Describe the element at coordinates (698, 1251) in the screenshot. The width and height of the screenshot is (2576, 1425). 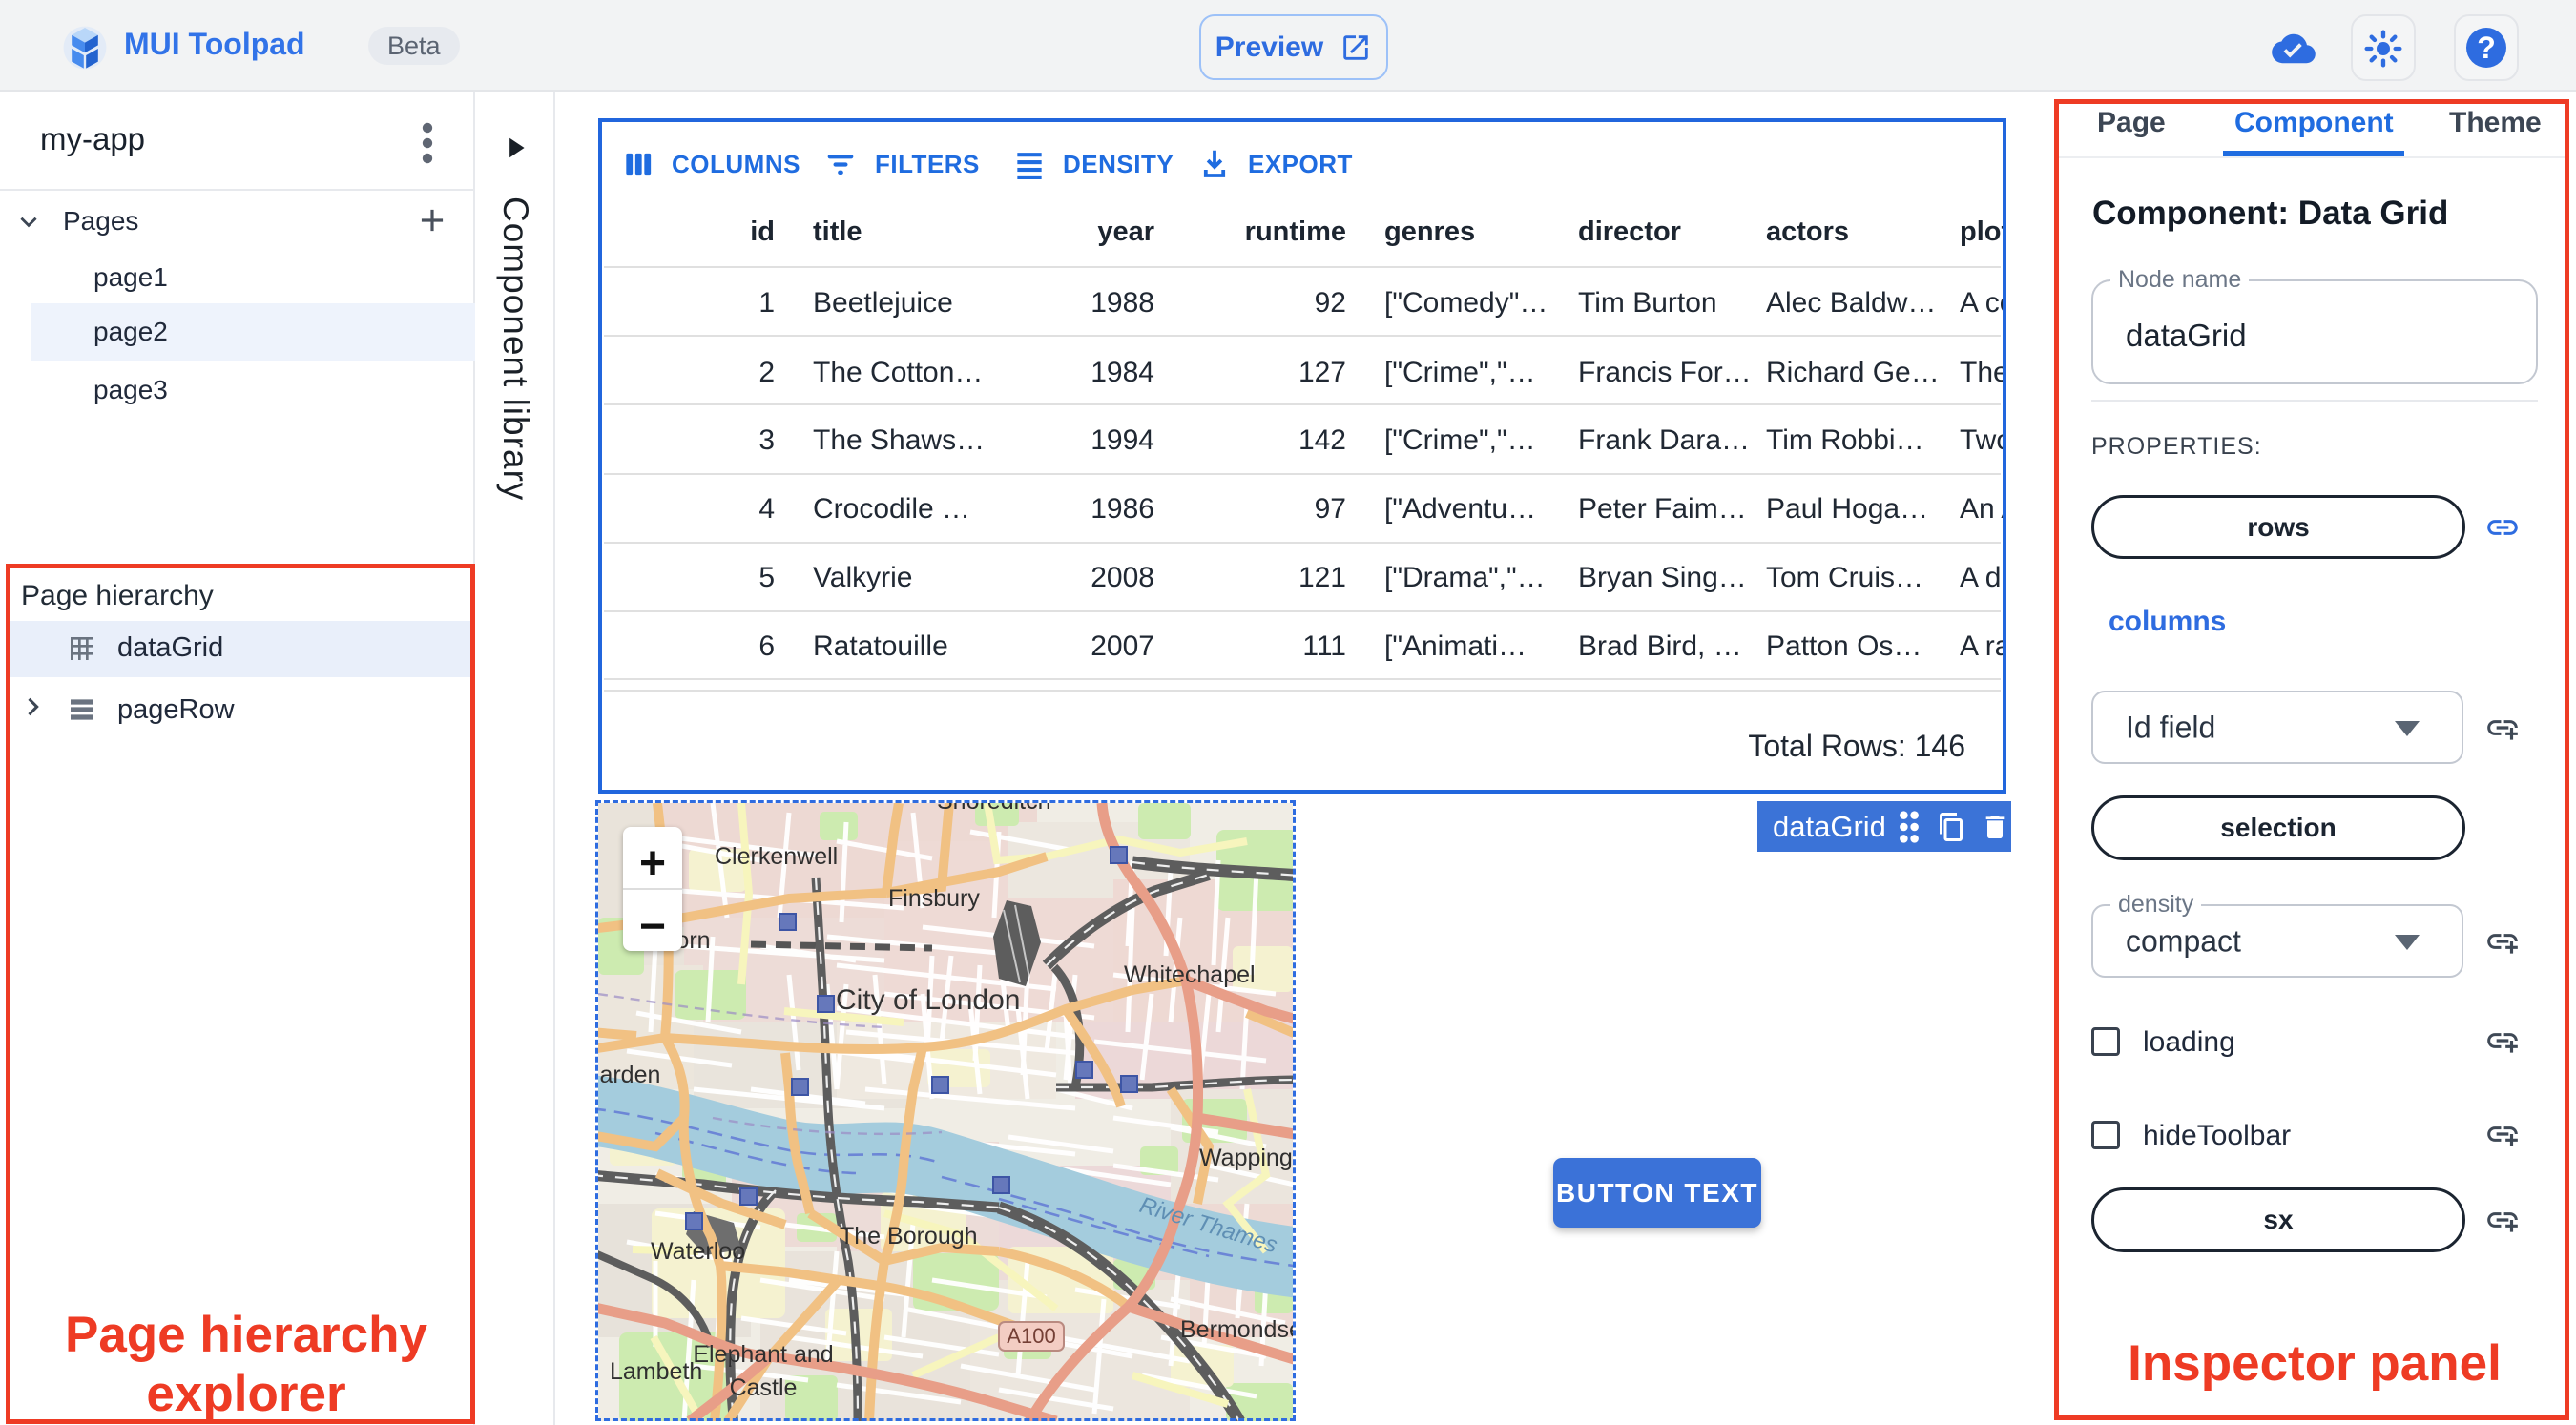
I see `svg-text: Waterloo` at that location.